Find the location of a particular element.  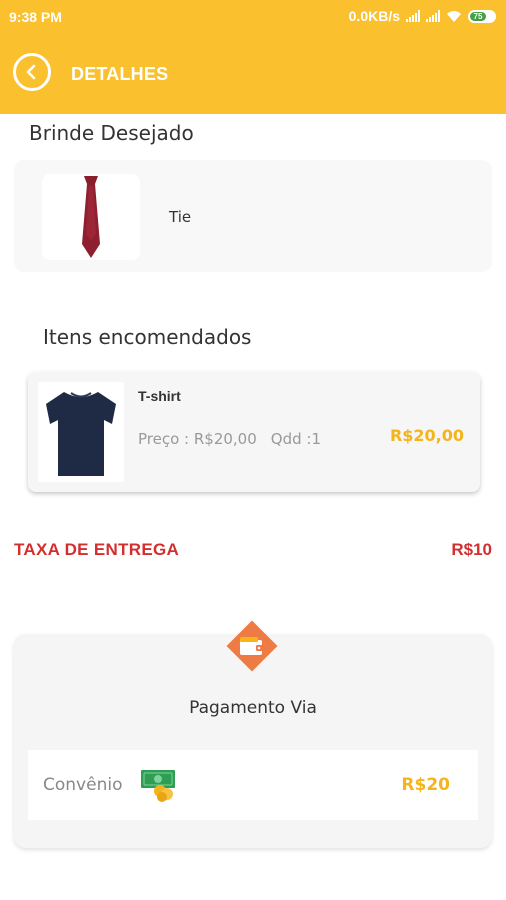

cash-coins-icon is located at coordinates (158, 786).